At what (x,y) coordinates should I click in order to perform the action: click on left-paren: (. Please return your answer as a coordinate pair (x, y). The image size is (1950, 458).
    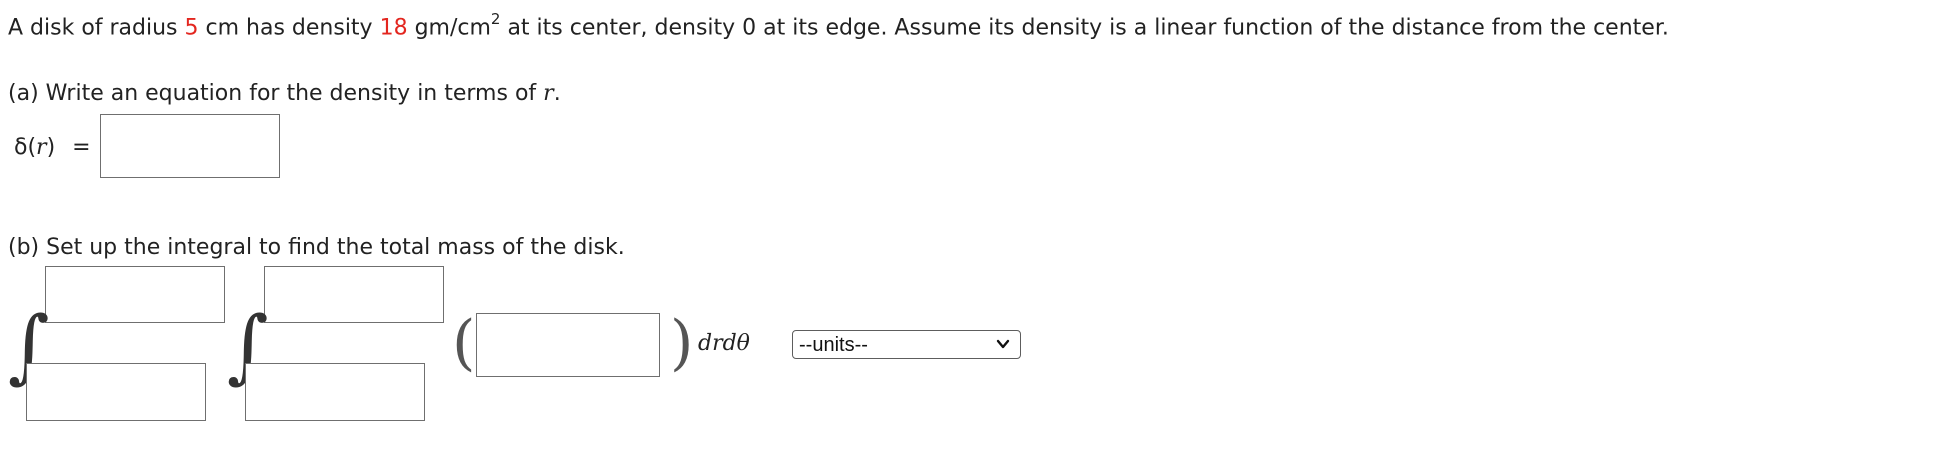
    Looking at the image, I should click on (464, 343).